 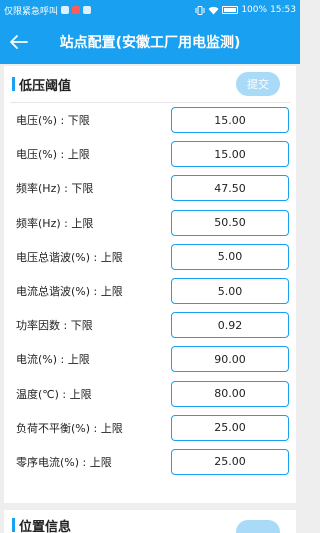 What do you see at coordinates (76, 10) in the screenshot?
I see `app-notification-icon` at bounding box center [76, 10].